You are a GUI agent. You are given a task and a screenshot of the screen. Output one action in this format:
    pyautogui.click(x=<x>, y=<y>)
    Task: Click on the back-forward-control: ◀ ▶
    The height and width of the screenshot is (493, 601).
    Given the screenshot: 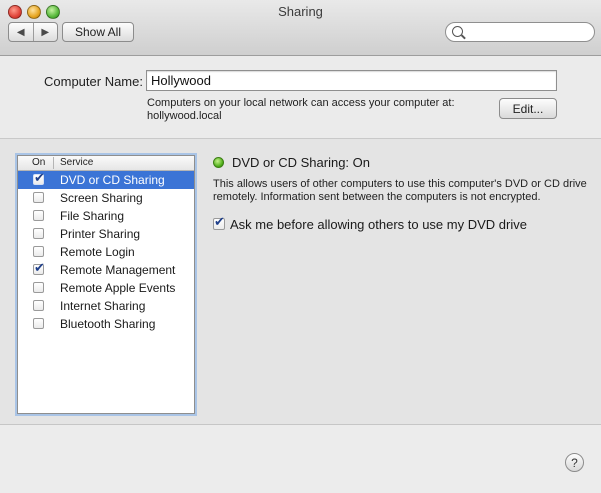 What is the action you would take?
    pyautogui.click(x=33, y=32)
    